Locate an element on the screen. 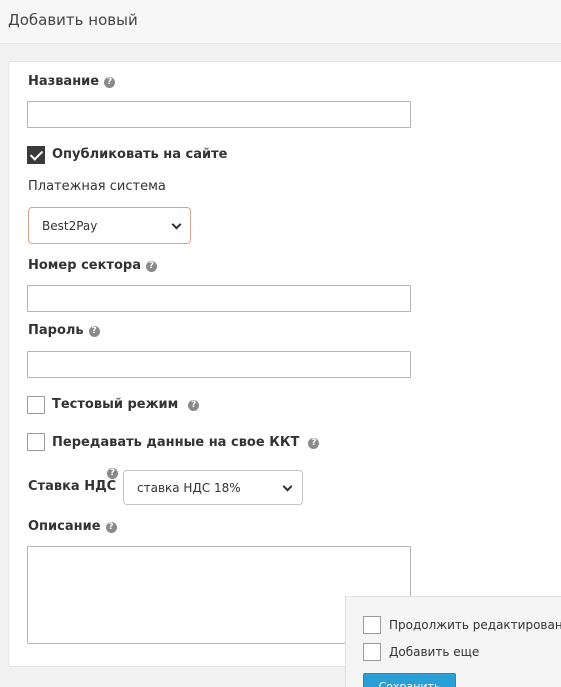  test-mode-label-text: Тестовый режим is located at coordinates (115, 404).